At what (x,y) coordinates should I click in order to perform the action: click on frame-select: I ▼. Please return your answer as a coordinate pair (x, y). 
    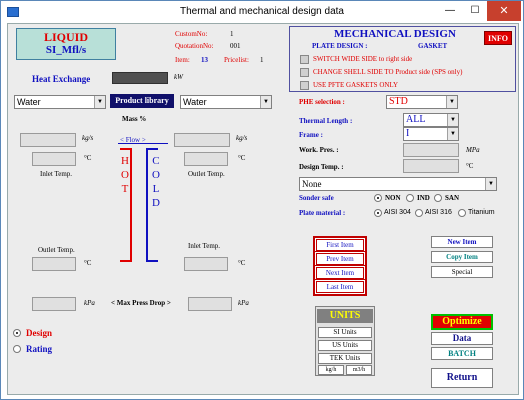
    Looking at the image, I should click on (431, 134).